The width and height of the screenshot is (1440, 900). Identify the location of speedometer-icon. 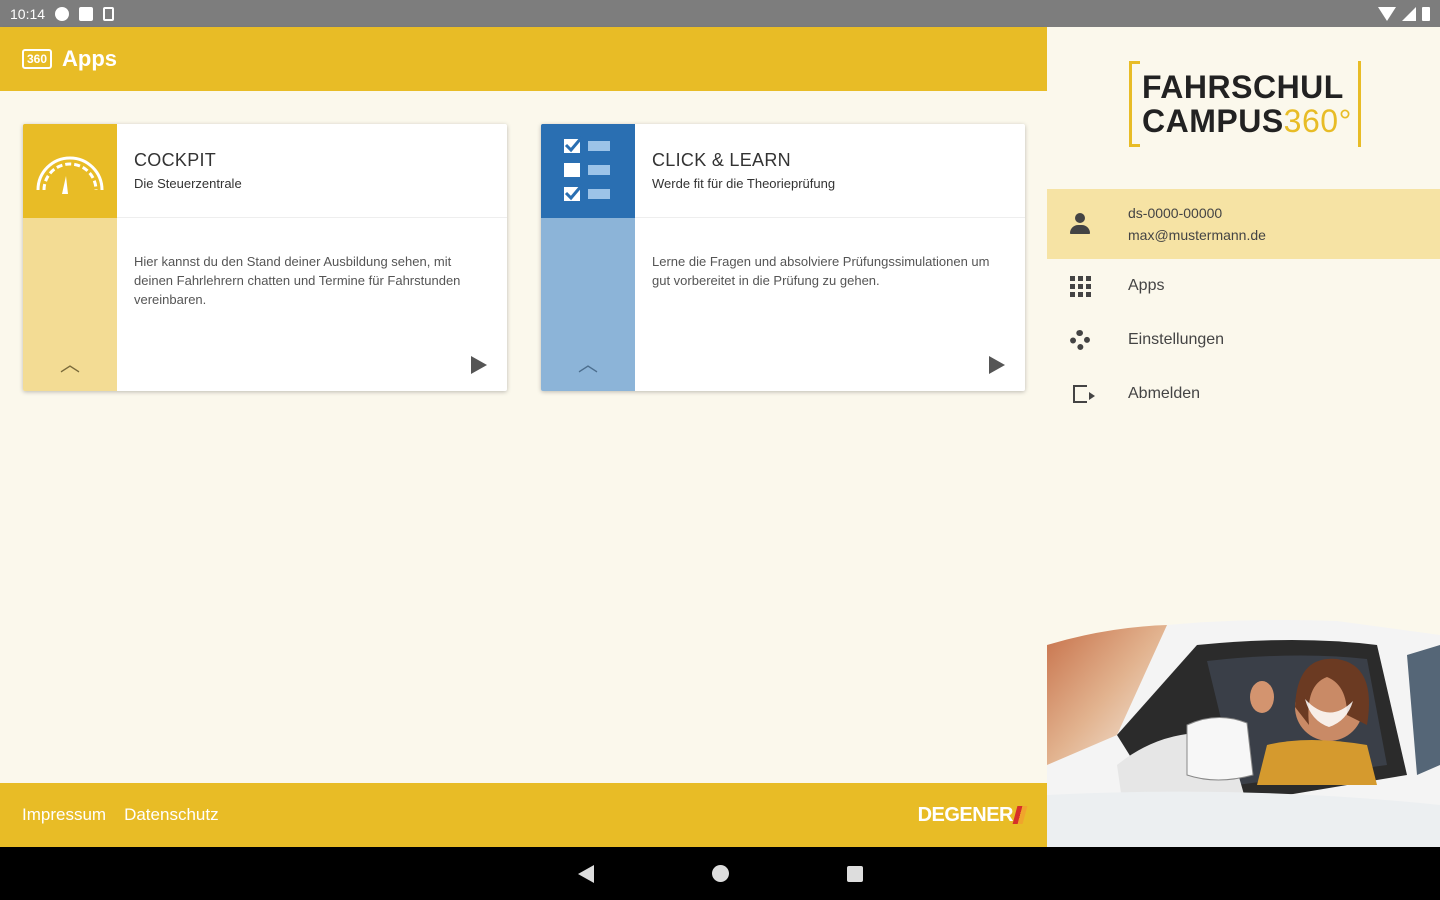
(70, 175).